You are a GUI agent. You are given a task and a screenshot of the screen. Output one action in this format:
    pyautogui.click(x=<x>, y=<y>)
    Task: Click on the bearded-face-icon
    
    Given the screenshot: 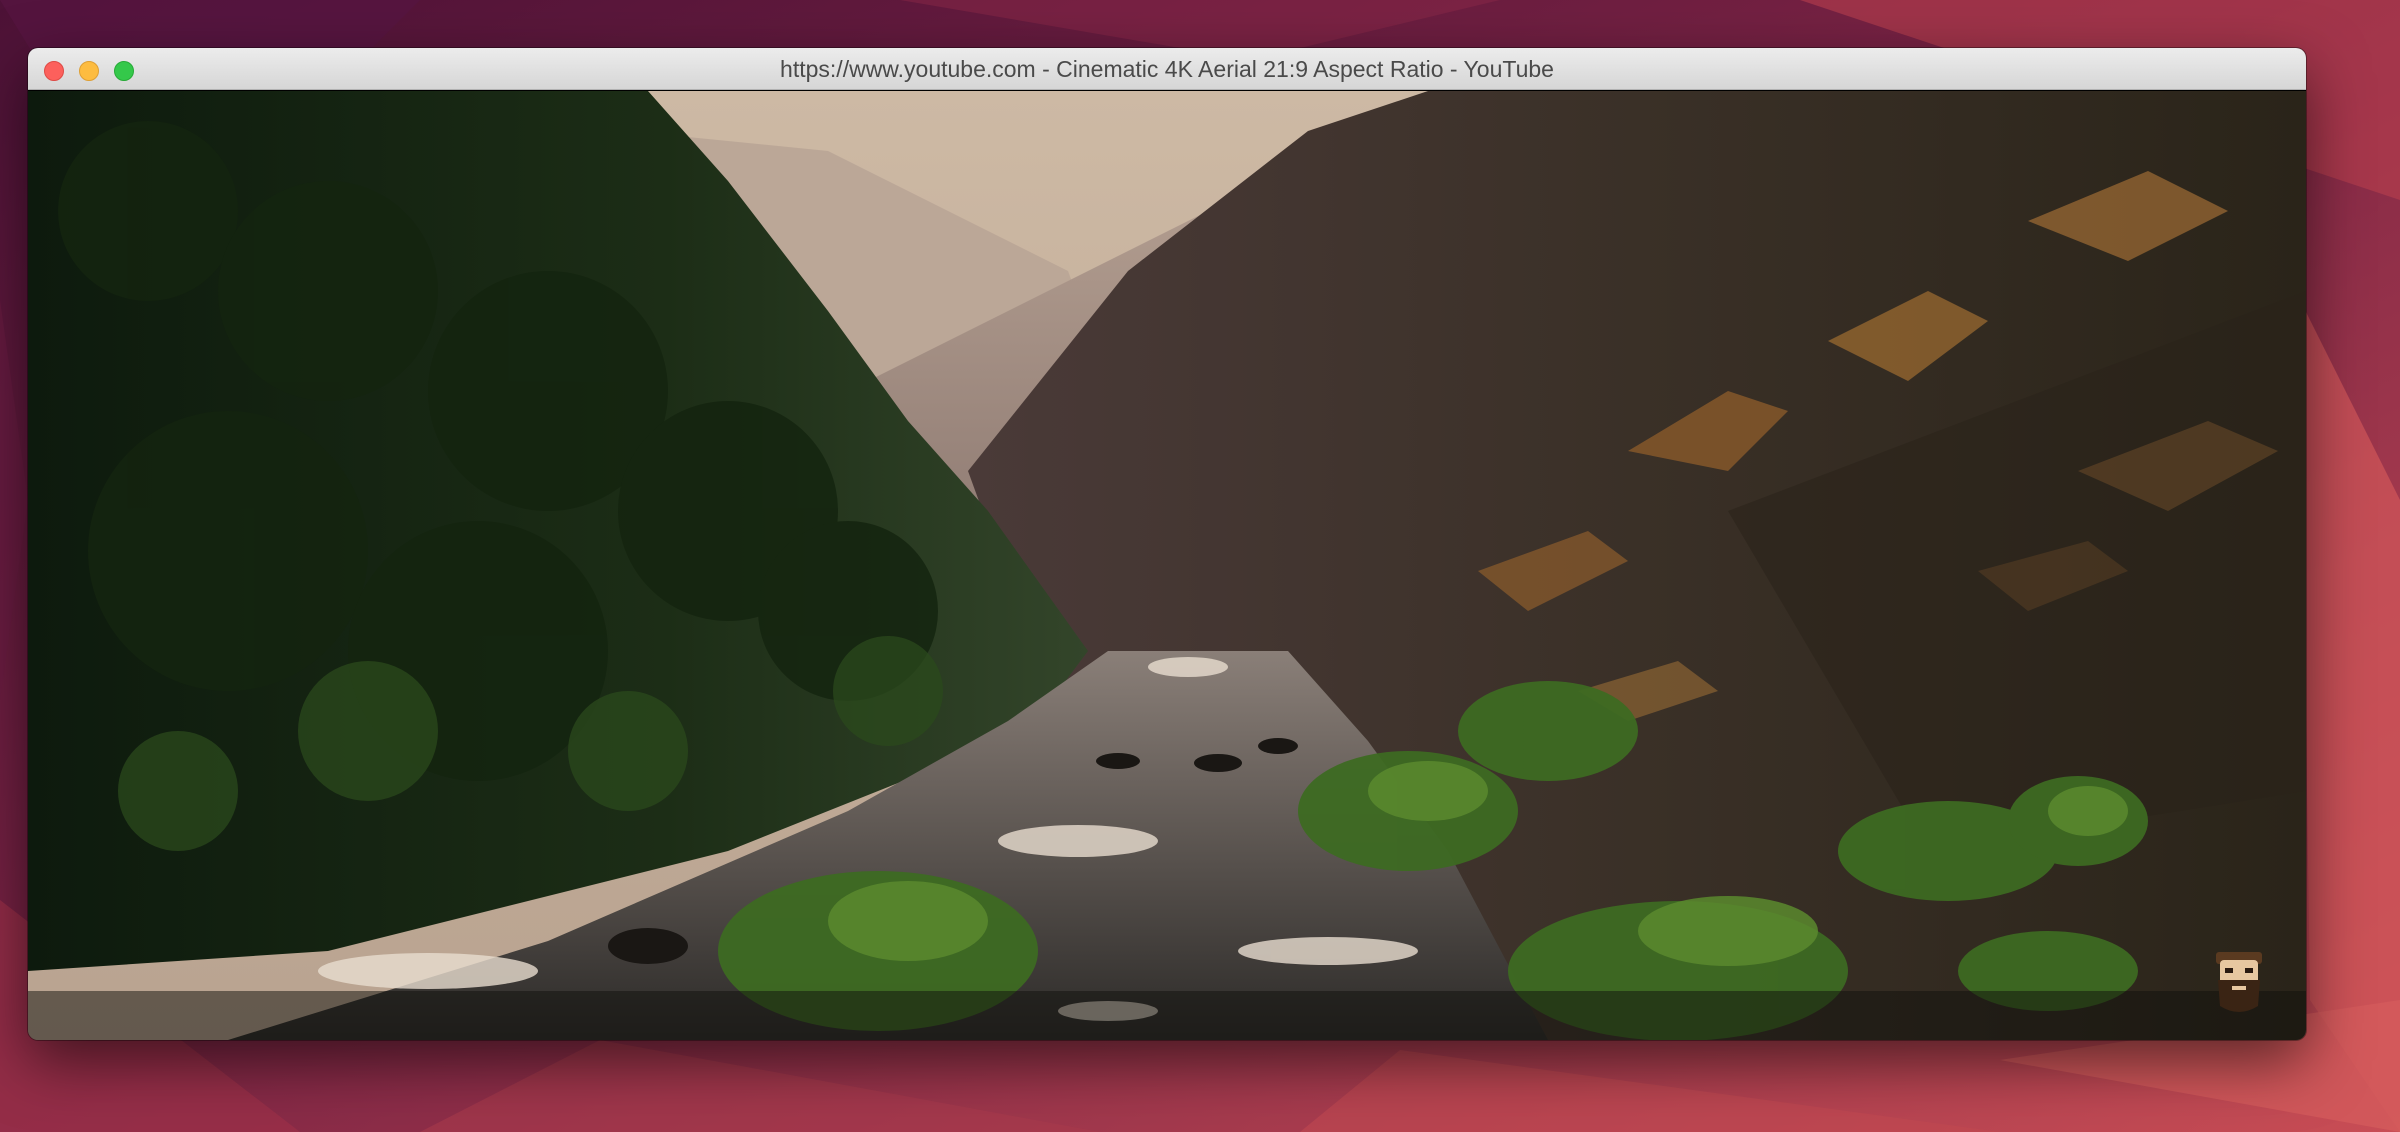 What is the action you would take?
    pyautogui.click(x=2239, y=982)
    